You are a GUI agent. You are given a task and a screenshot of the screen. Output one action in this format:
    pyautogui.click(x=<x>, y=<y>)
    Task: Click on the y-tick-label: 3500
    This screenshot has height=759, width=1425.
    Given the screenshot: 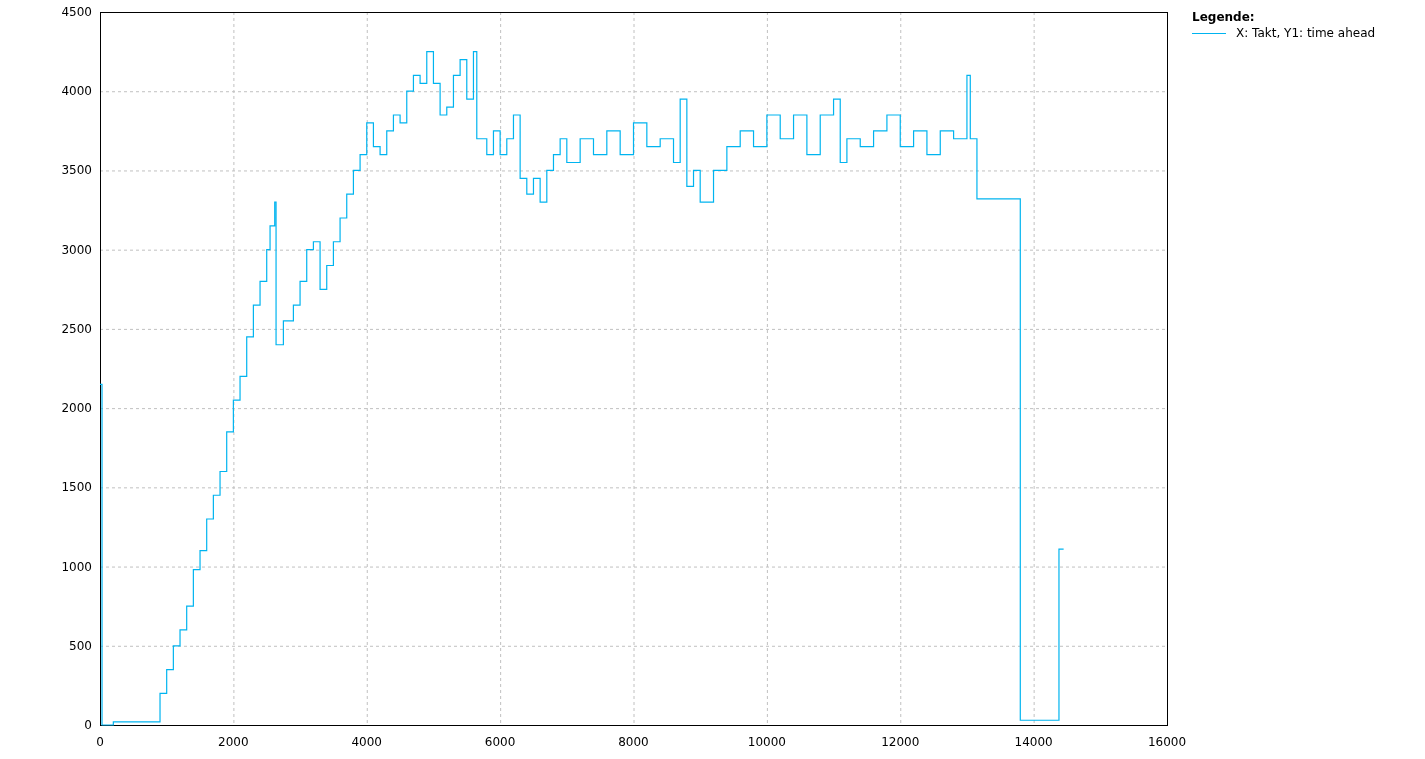 What is the action you would take?
    pyautogui.click(x=76, y=170)
    